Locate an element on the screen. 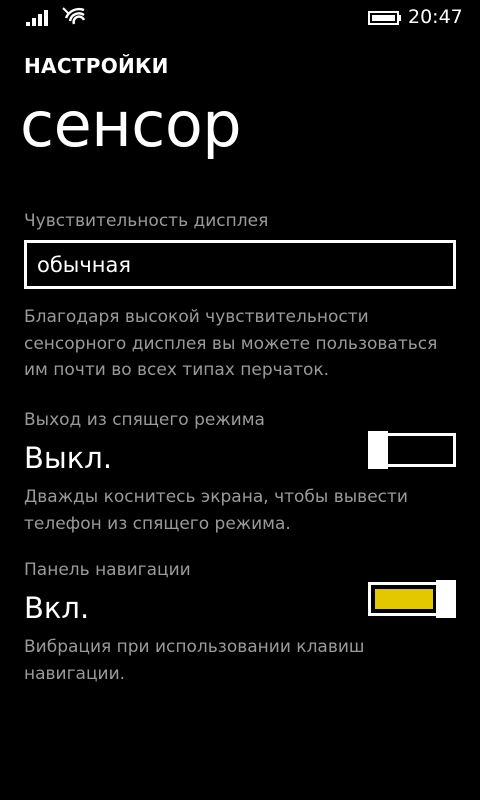  navbar-label: Панель навигации is located at coordinates (107, 570).